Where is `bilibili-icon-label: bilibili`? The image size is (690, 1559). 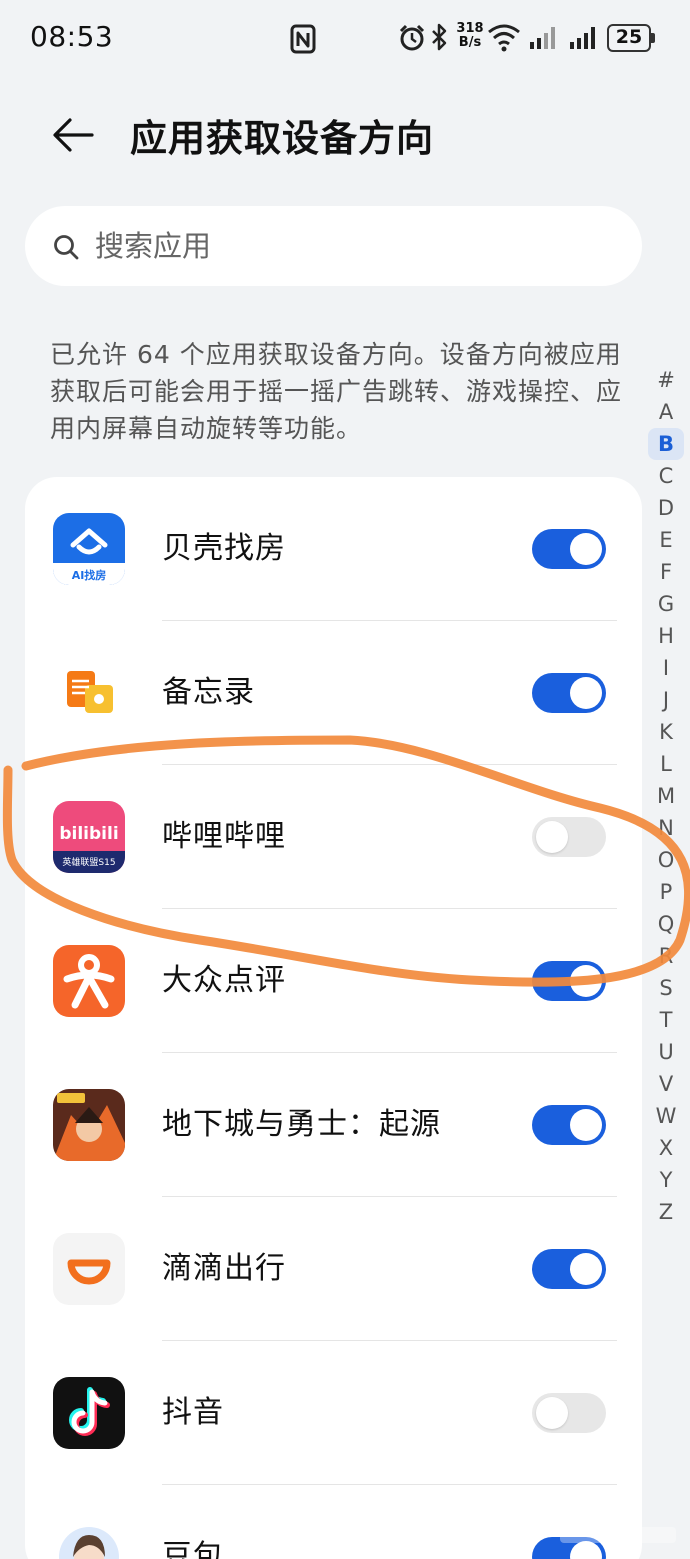
bilibili-icon-label: bilibili is located at coordinates (88, 834).